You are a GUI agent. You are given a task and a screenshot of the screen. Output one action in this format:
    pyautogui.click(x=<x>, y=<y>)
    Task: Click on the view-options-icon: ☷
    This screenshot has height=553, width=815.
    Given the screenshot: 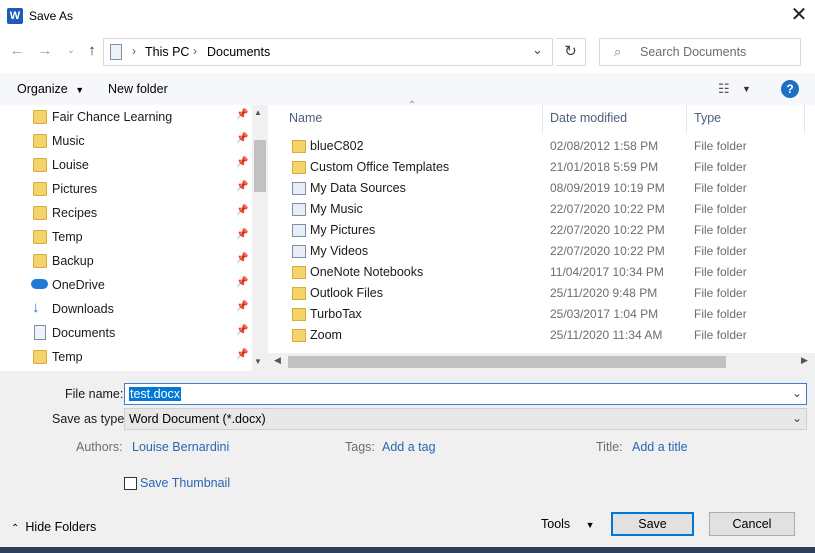 What is the action you would take?
    pyautogui.click(x=724, y=89)
    